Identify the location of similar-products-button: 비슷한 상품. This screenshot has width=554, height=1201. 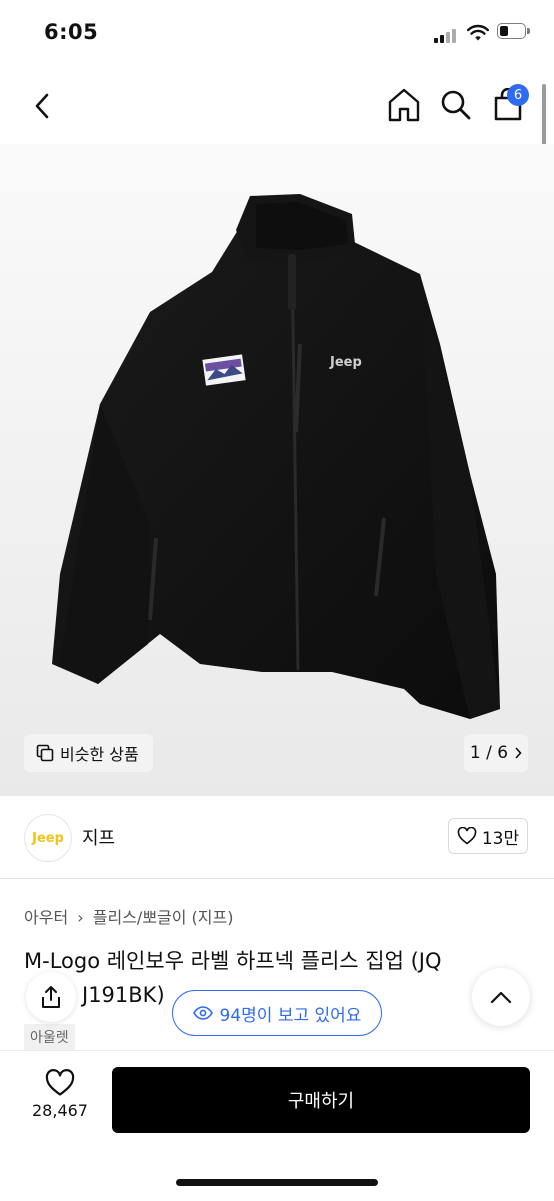
(88, 753).